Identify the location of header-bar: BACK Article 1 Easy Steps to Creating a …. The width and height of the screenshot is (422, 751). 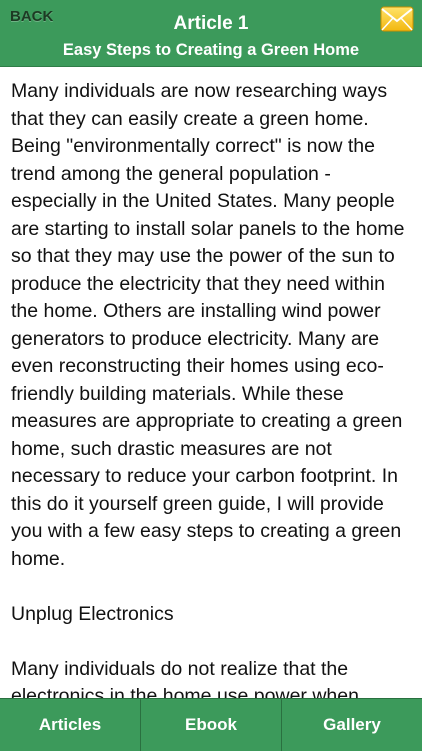
(211, 33).